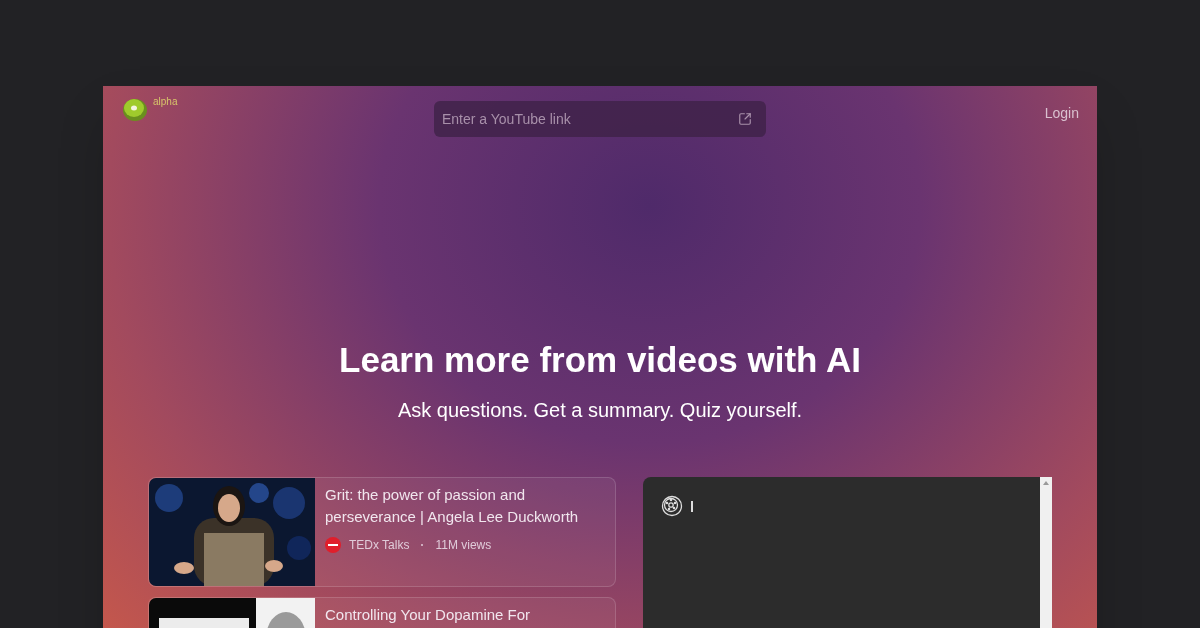 Image resolution: width=1200 pixels, height=628 pixels. Describe the element at coordinates (600, 360) in the screenshot. I see `hero-title: Learn more from videos with AI` at that location.